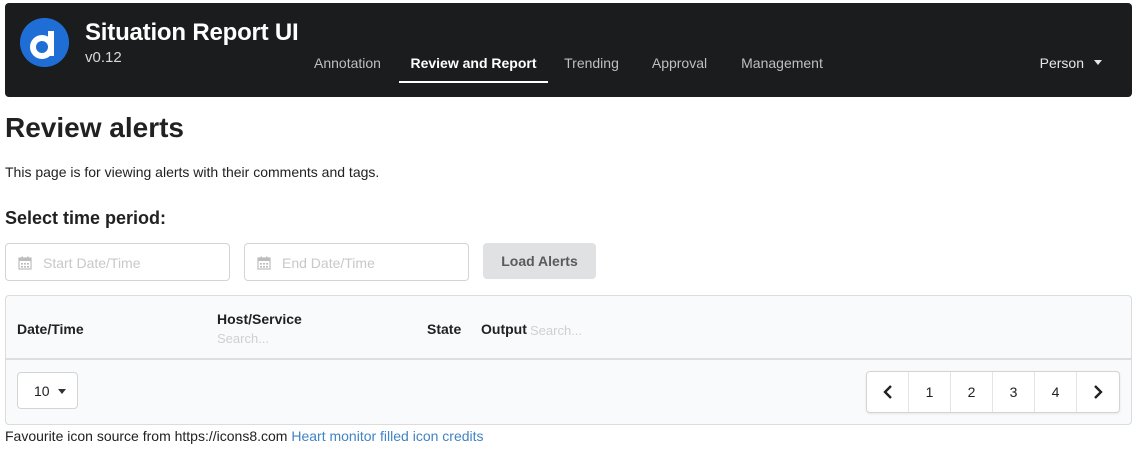 The height and width of the screenshot is (456, 1135). Describe the element at coordinates (347, 65) in the screenshot. I see `nav-annotation: Annotation` at that location.